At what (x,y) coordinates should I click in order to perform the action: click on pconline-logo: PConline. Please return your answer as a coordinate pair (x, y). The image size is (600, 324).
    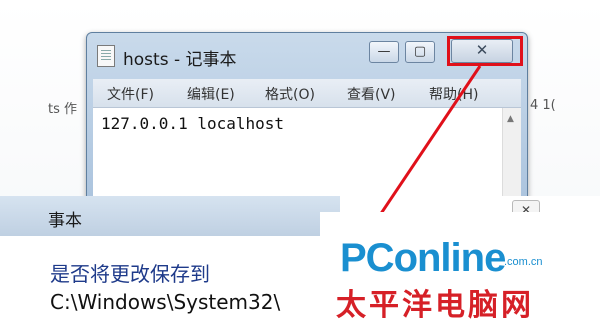
    Looking at the image, I should click on (423, 258).